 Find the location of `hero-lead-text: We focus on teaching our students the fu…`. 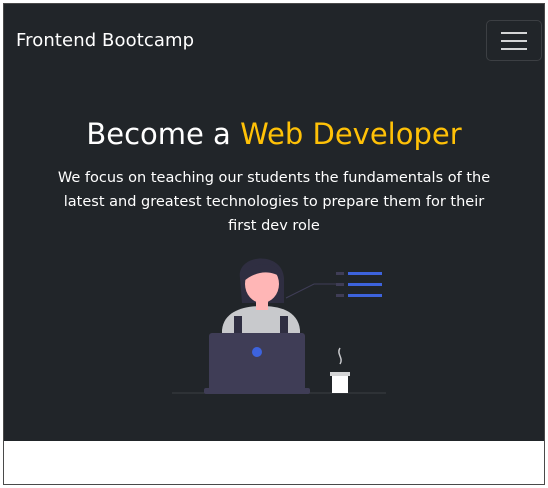

hero-lead-text: We focus on teaching our students the fu… is located at coordinates (274, 202).